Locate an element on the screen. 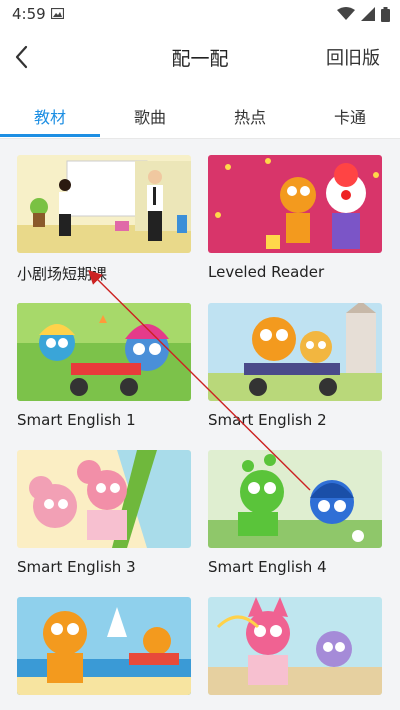  category-tabs: 教材 歌曲 热点 卡通 is located at coordinates (200, 115).